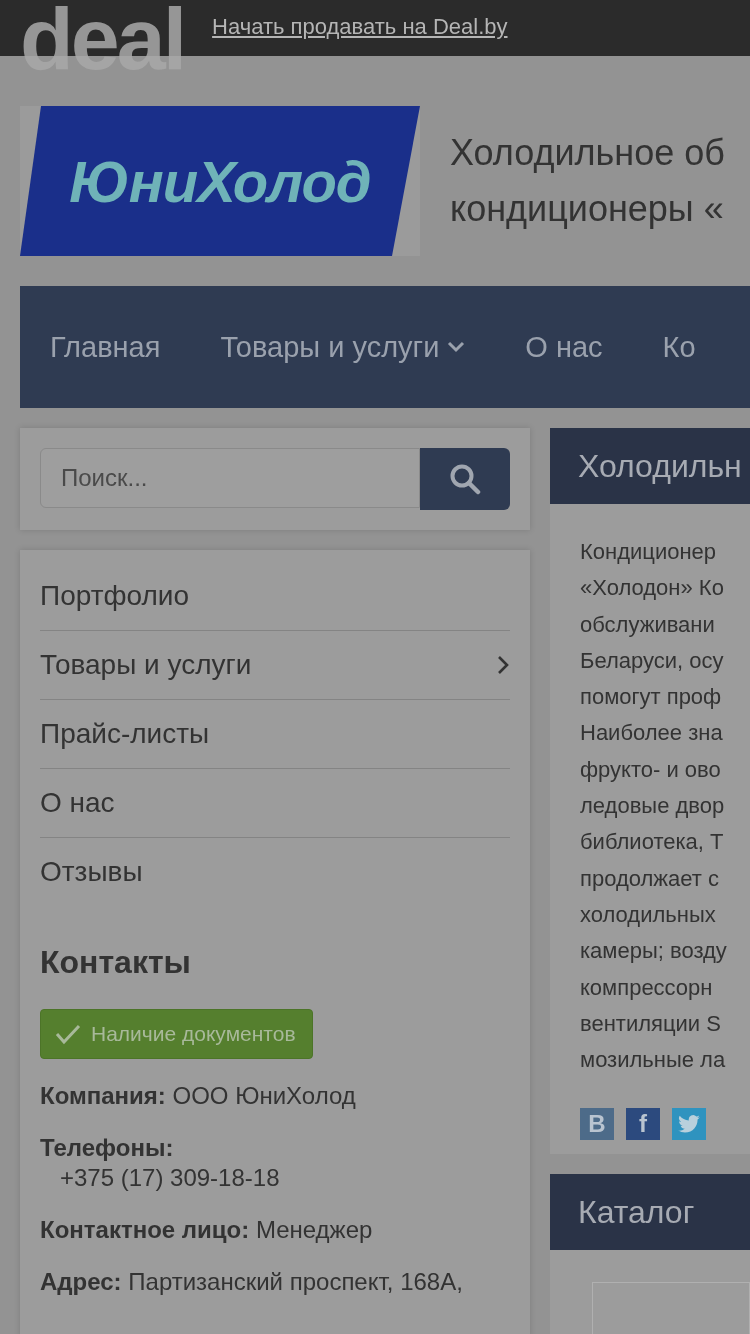  I want to click on contacts-heading: Контакты, so click(116, 962).